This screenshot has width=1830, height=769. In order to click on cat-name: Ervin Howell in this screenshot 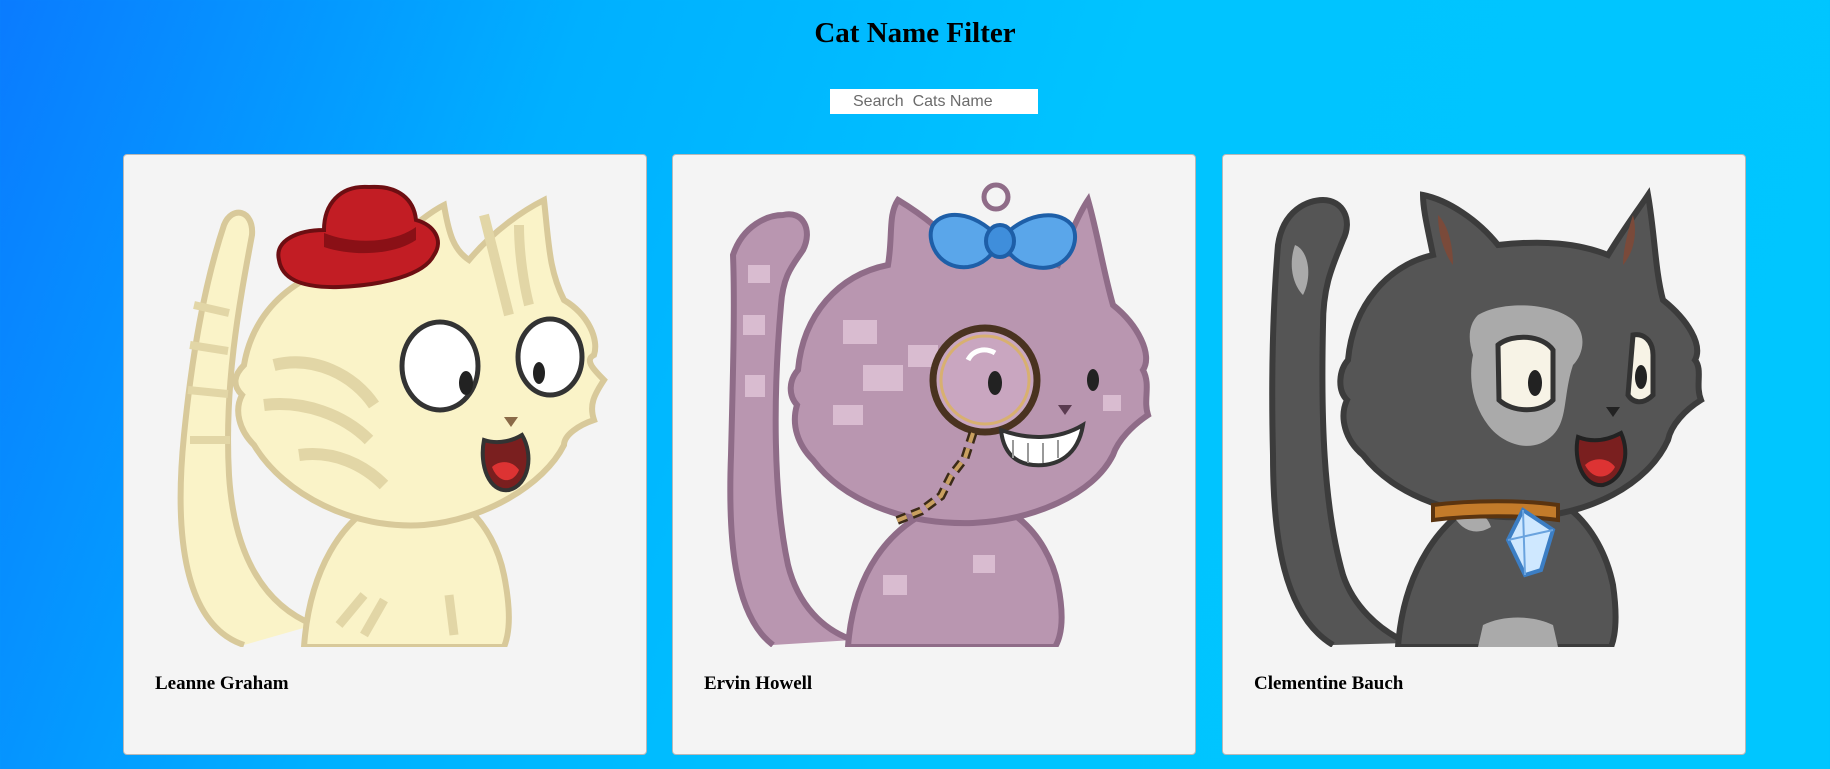, I will do `click(758, 683)`.